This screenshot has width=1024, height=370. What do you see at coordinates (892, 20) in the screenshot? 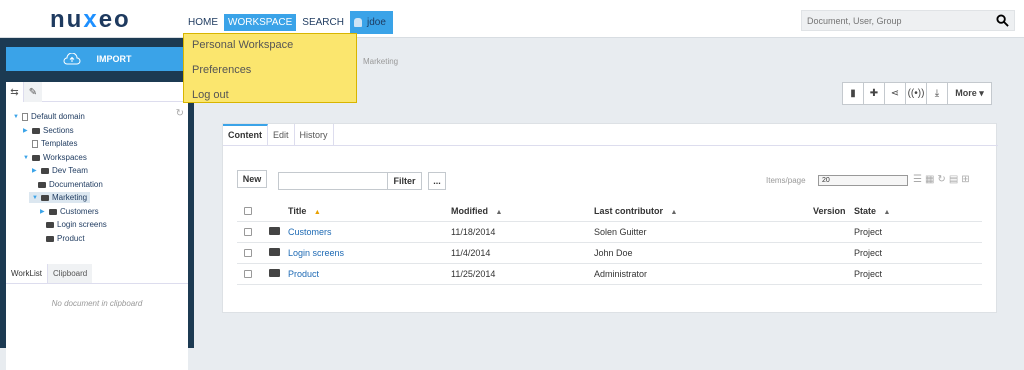
I see `search-input` at bounding box center [892, 20].